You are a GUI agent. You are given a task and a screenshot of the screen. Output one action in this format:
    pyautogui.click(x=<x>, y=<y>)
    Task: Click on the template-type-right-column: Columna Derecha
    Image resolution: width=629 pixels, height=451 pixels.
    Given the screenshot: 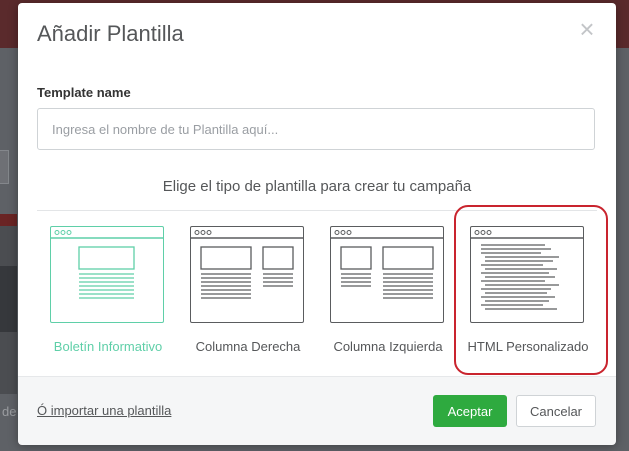 What is the action you would take?
    pyautogui.click(x=248, y=293)
    